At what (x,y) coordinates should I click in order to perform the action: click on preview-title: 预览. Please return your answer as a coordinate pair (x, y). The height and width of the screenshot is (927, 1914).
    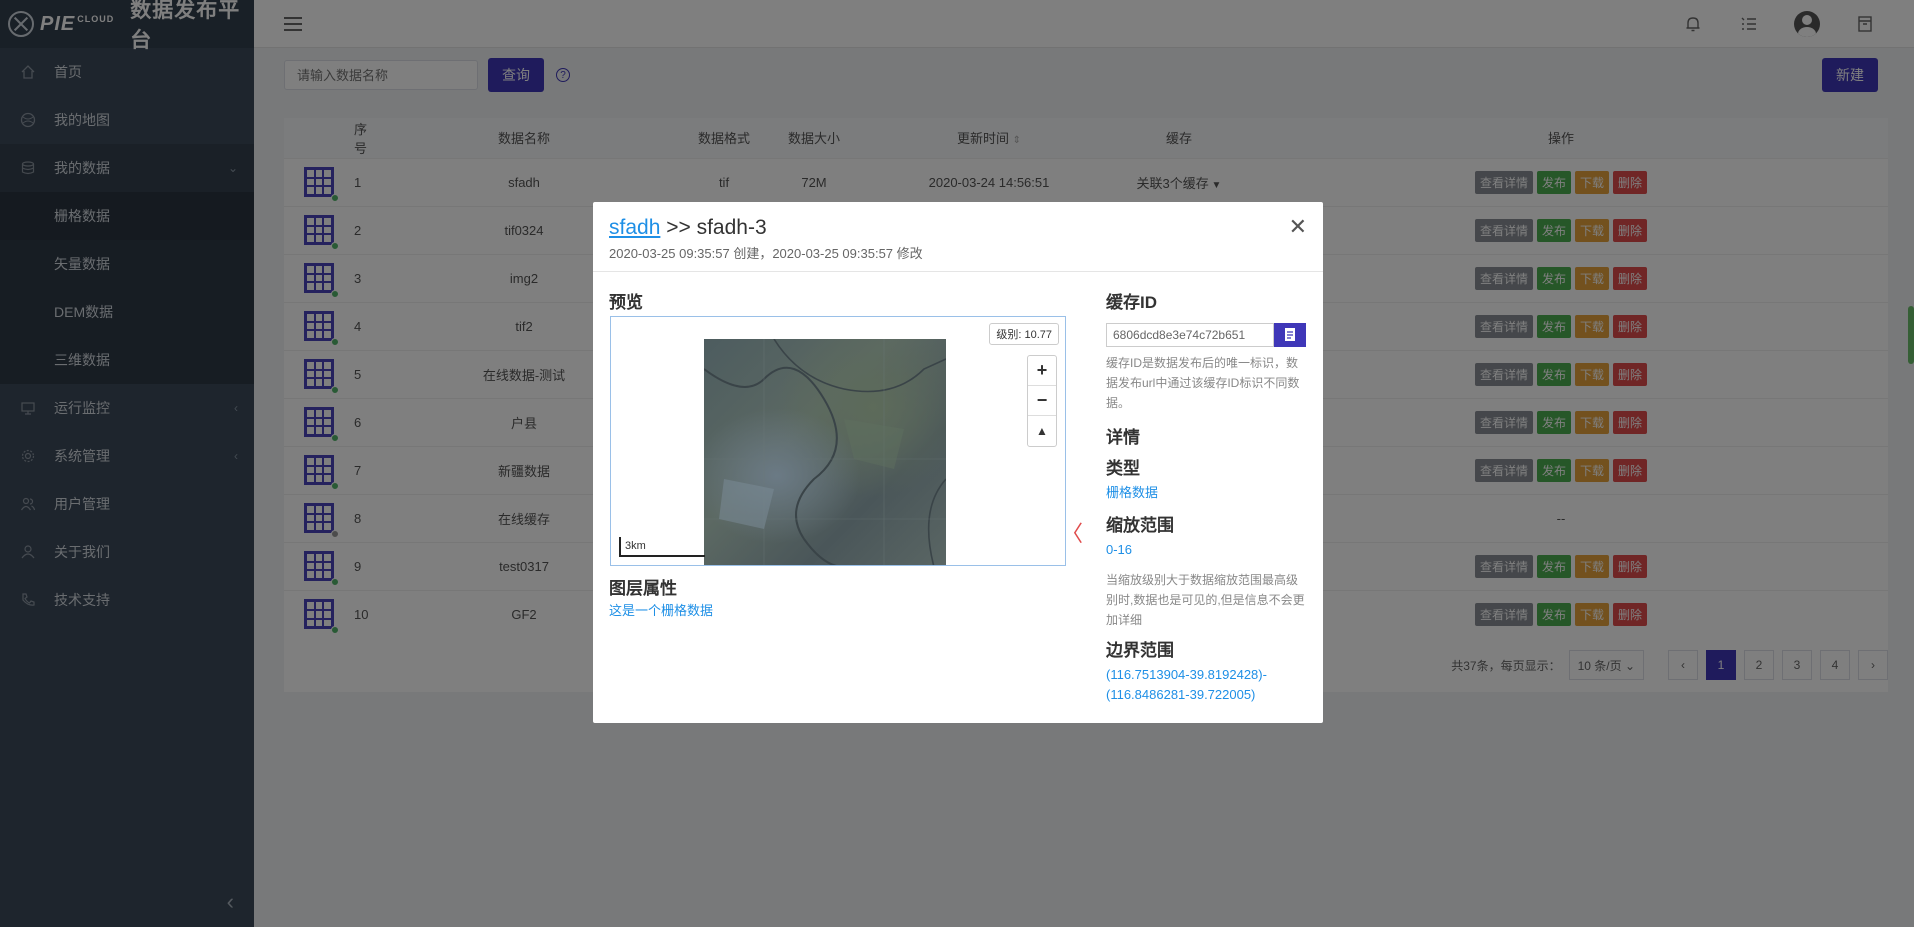
    Looking at the image, I should click on (626, 302).